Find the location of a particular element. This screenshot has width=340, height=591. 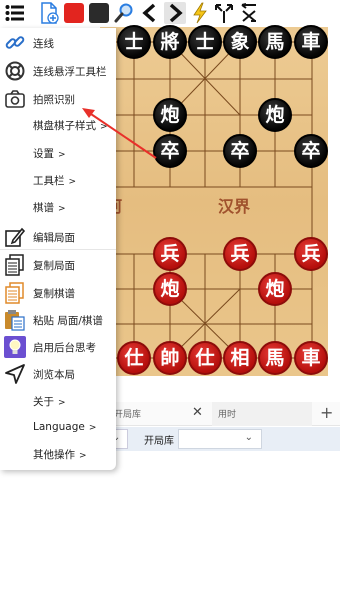

forward-icon is located at coordinates (175, 13).